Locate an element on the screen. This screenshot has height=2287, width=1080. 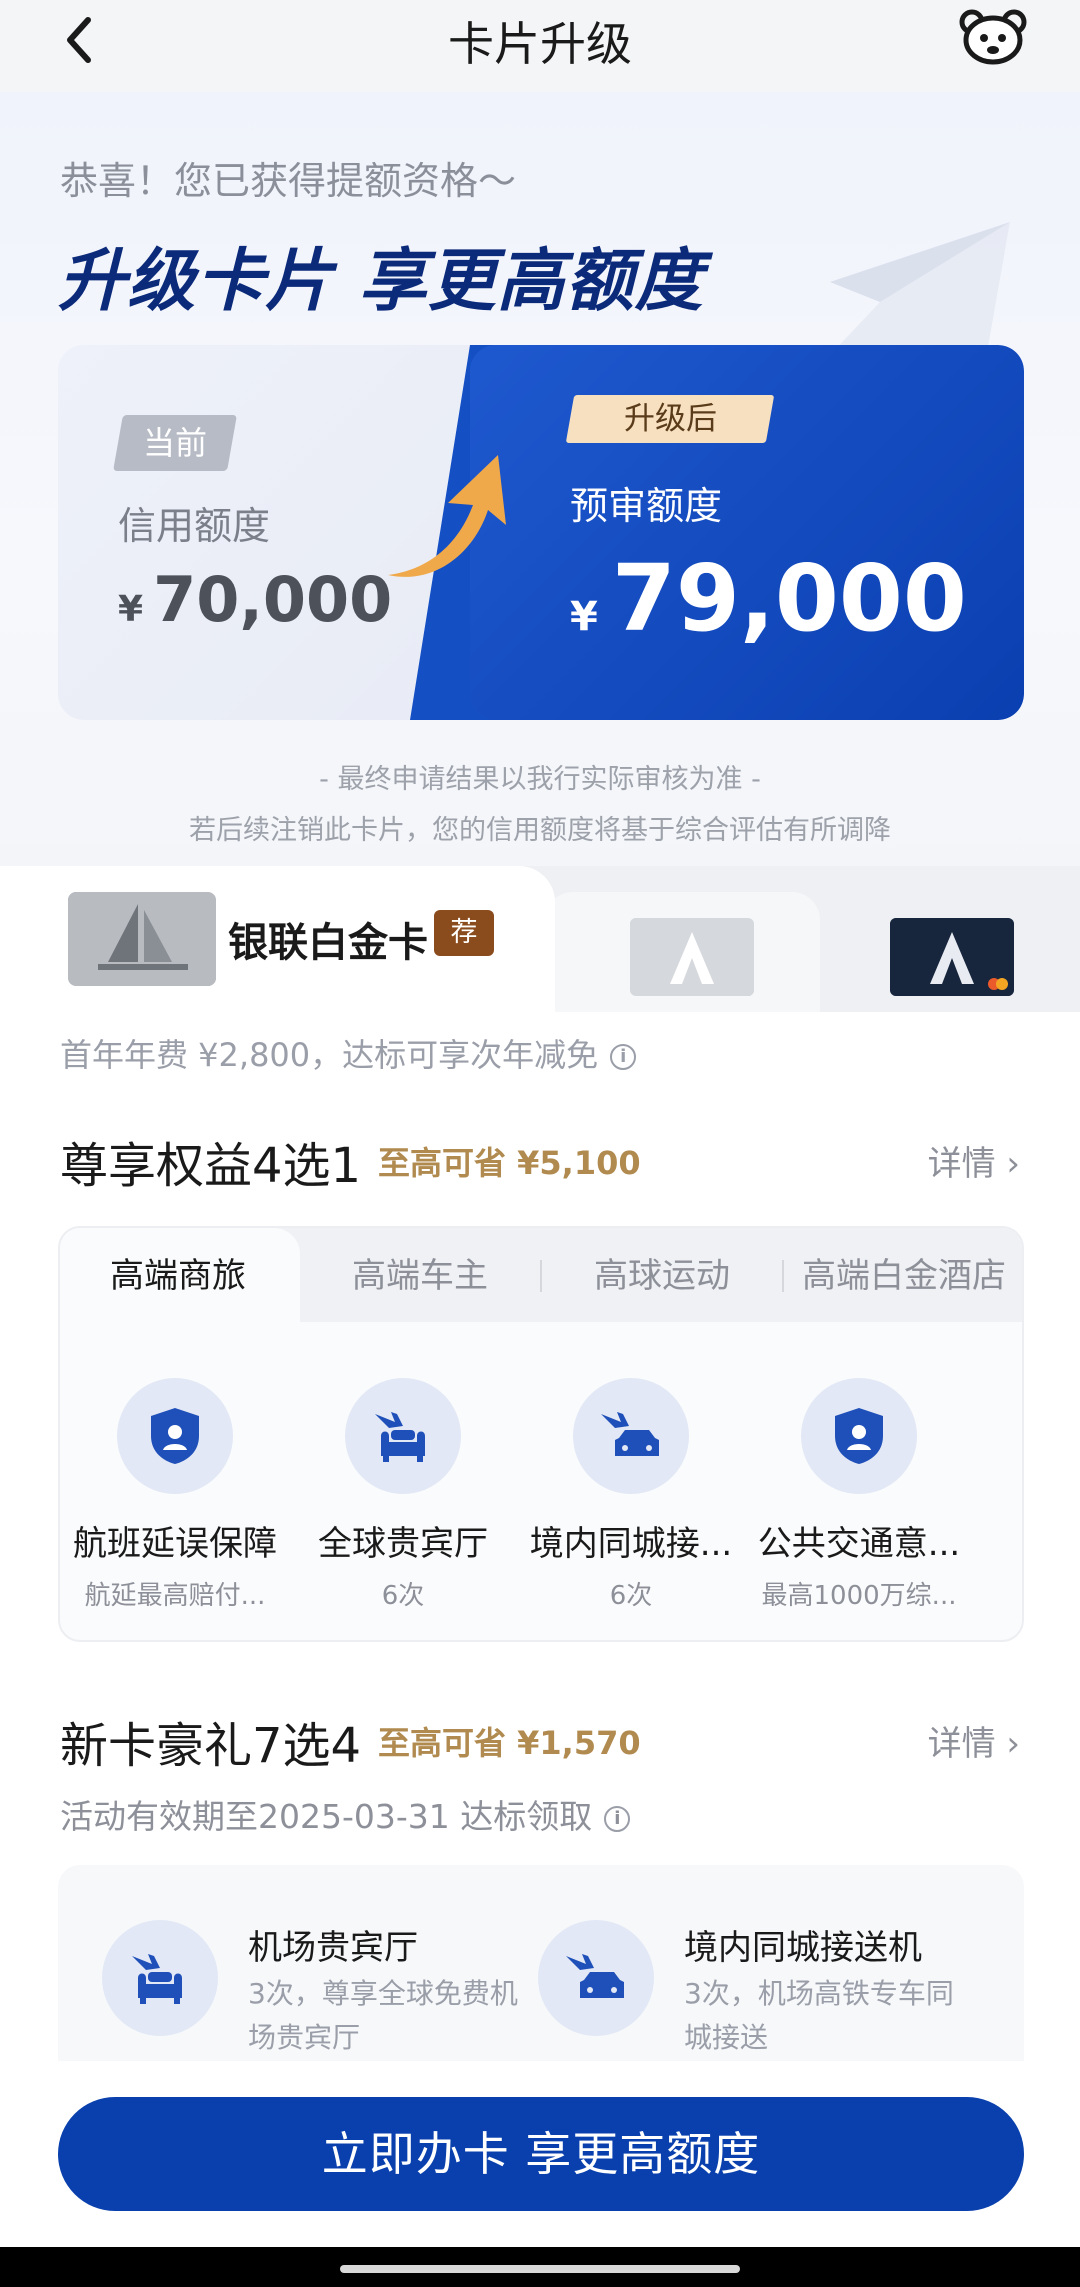
gifts-save: 至高可省 ¥1,570 is located at coordinates (509, 1743).